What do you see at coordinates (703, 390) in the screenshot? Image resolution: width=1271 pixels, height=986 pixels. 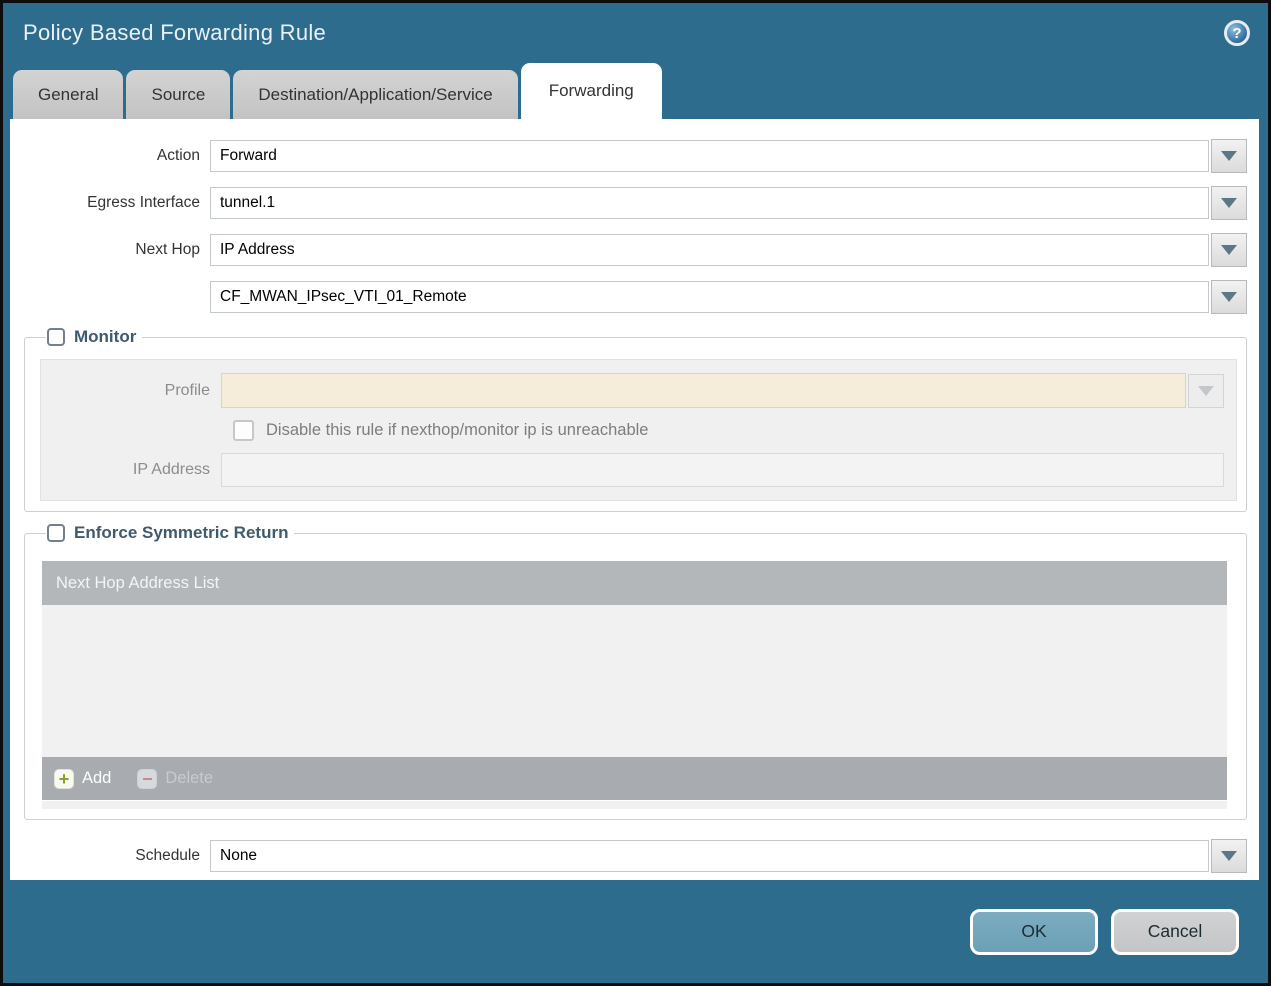 I see `profile-field` at bounding box center [703, 390].